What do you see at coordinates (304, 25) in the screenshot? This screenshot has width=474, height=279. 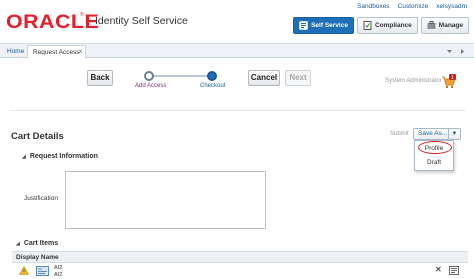 I see `self-service-icon` at bounding box center [304, 25].